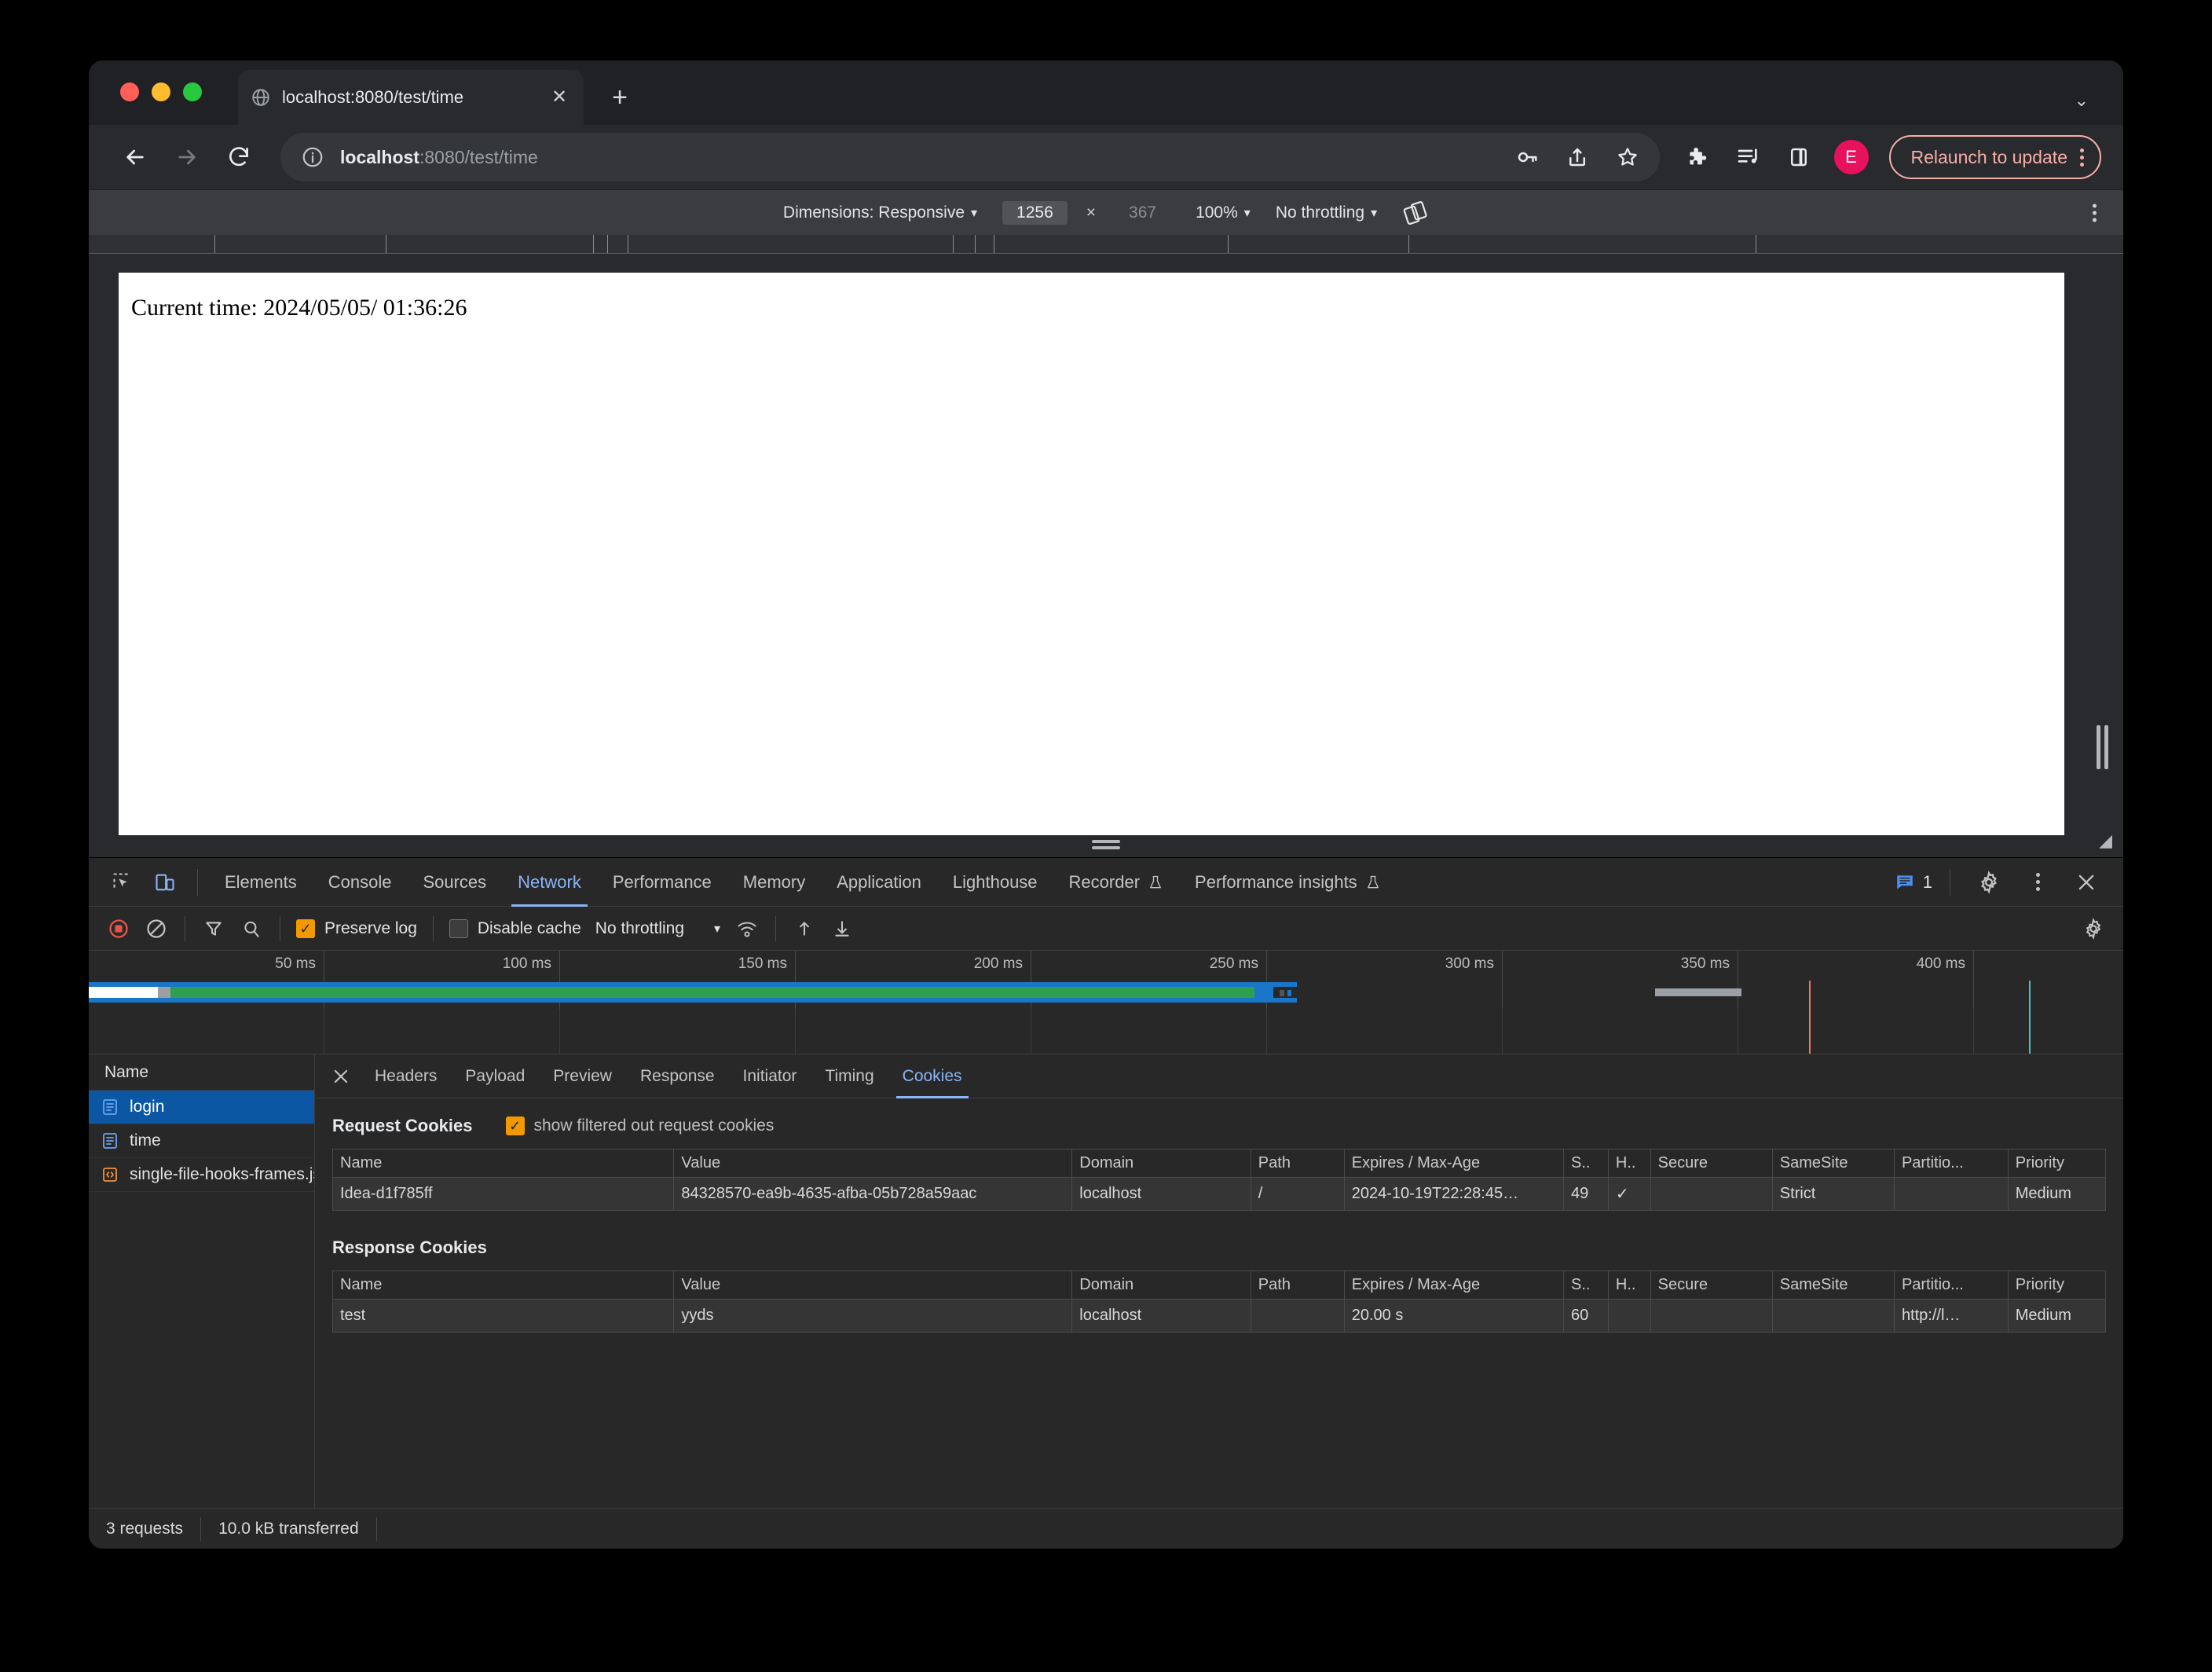 The image size is (2212, 1672). Describe the element at coordinates (1142, 213) in the screenshot. I see `viewport-height-field: 367` at that location.